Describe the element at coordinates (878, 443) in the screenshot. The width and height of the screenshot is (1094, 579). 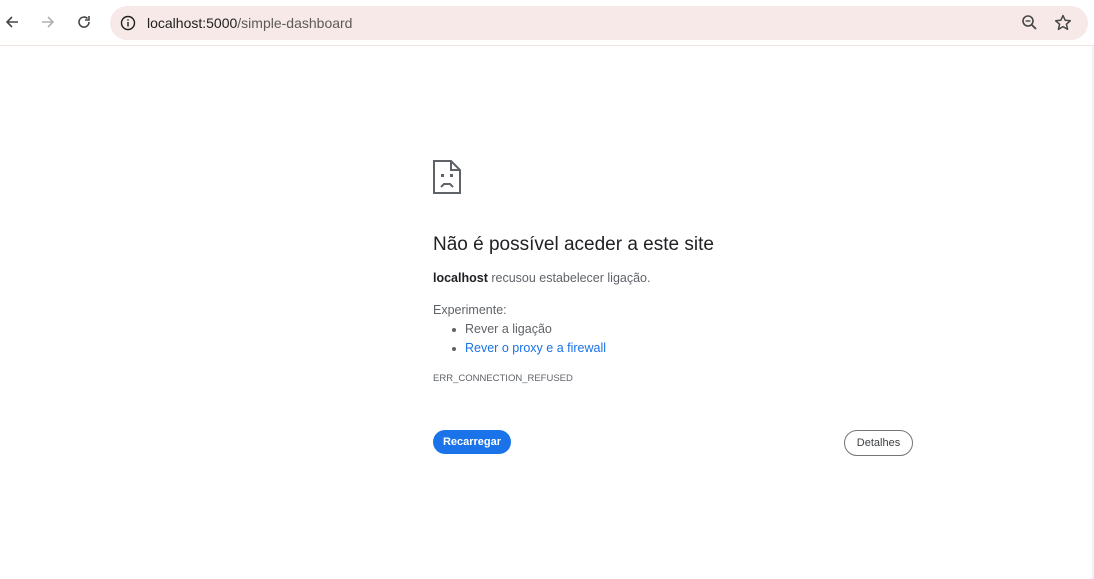
I see `details-button: Detalhes` at that location.